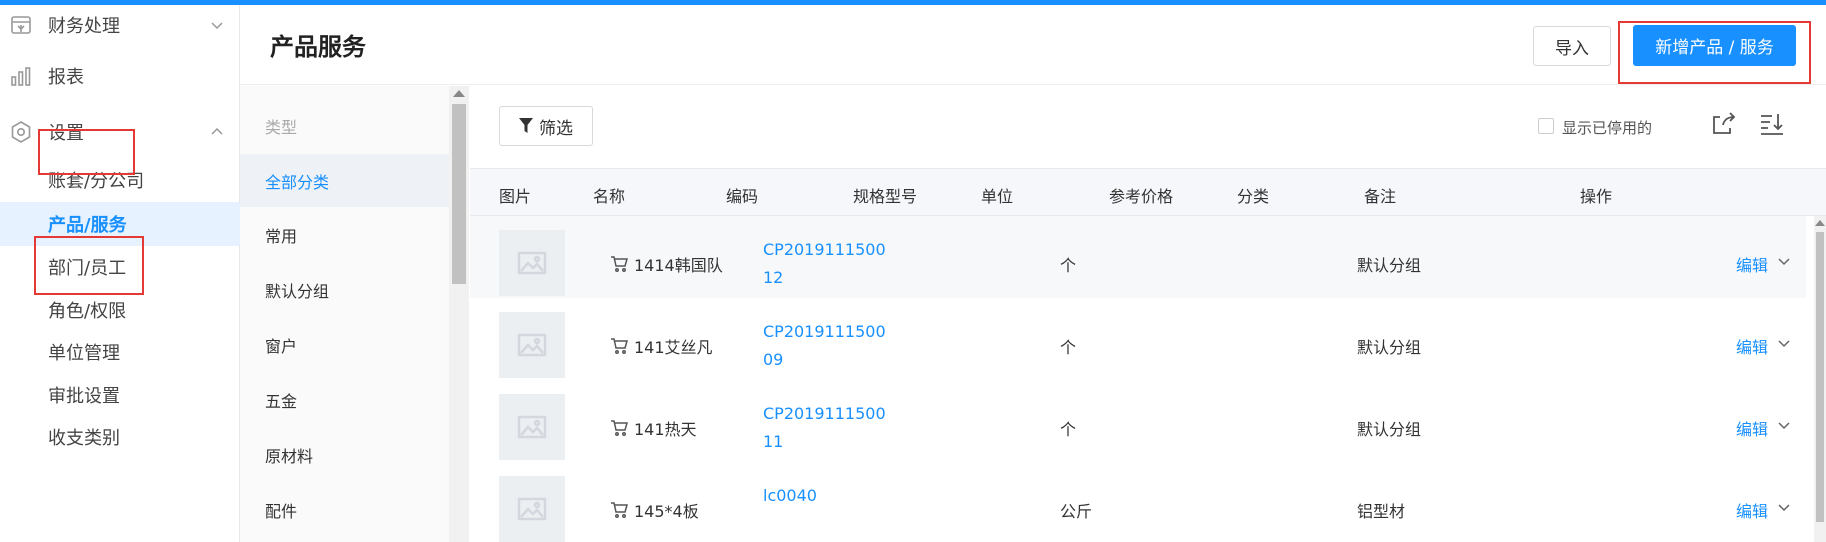  I want to click on category-item: 常用, so click(345, 234).